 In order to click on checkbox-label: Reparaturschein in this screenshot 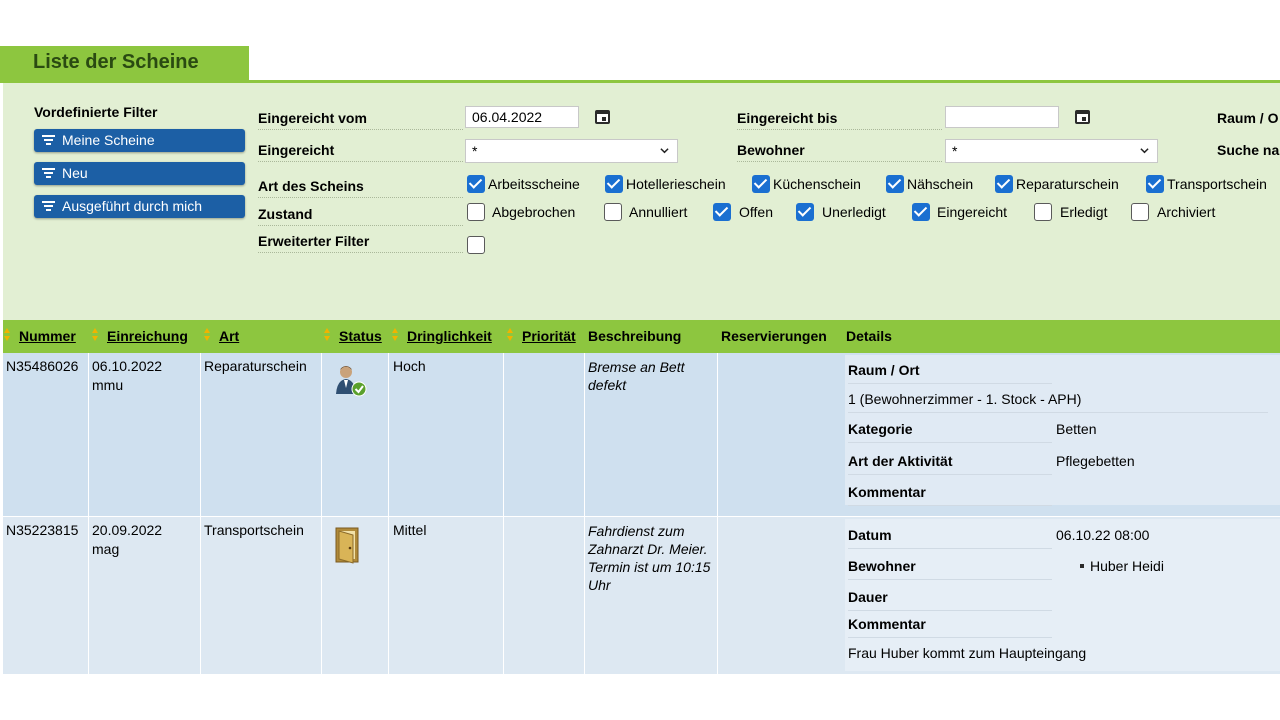, I will do `click(1067, 184)`.